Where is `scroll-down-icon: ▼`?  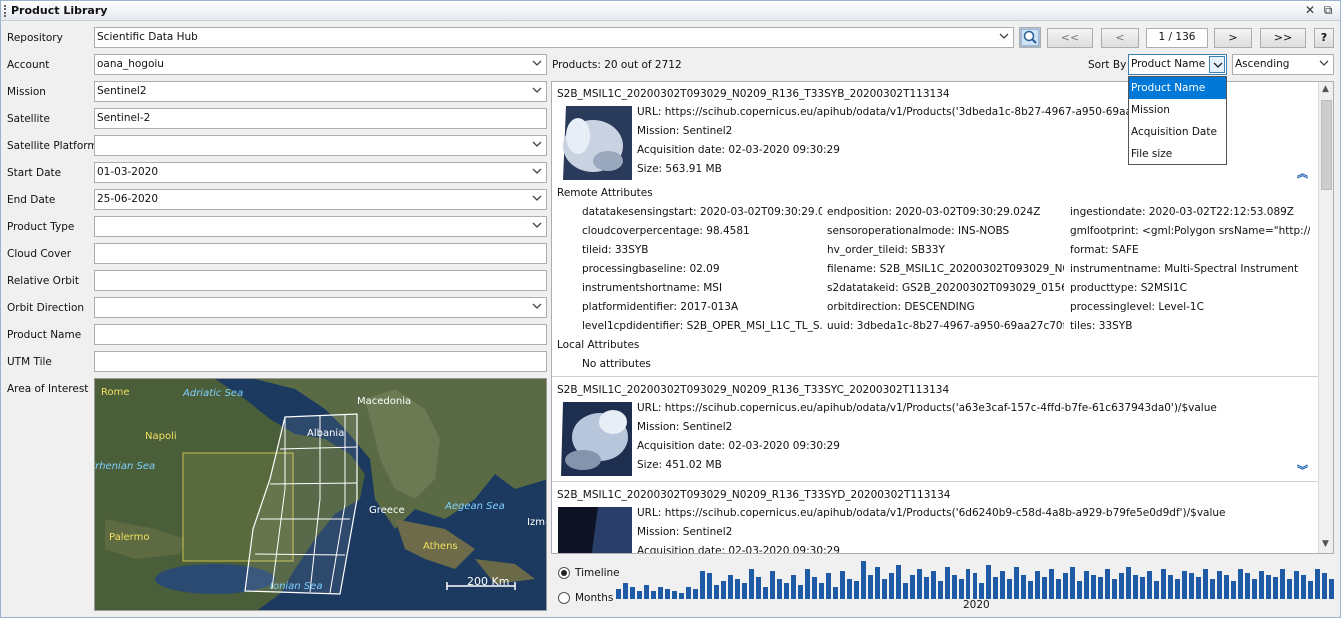
scroll-down-icon: ▼ is located at coordinates (1325, 544).